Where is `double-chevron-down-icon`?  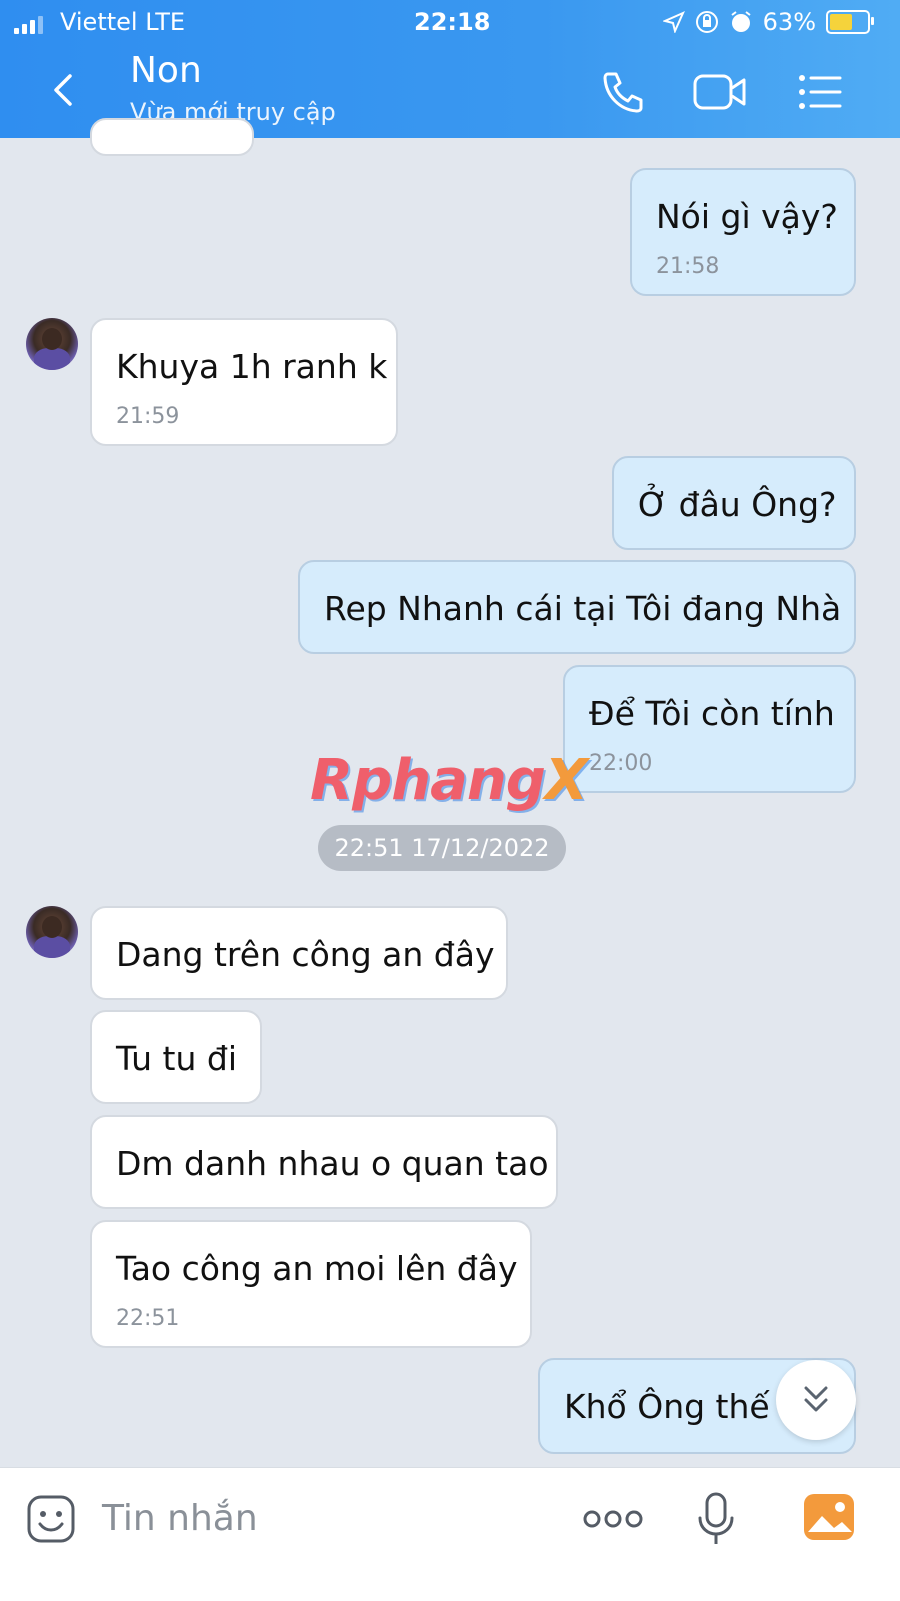 double-chevron-down-icon is located at coordinates (816, 1399).